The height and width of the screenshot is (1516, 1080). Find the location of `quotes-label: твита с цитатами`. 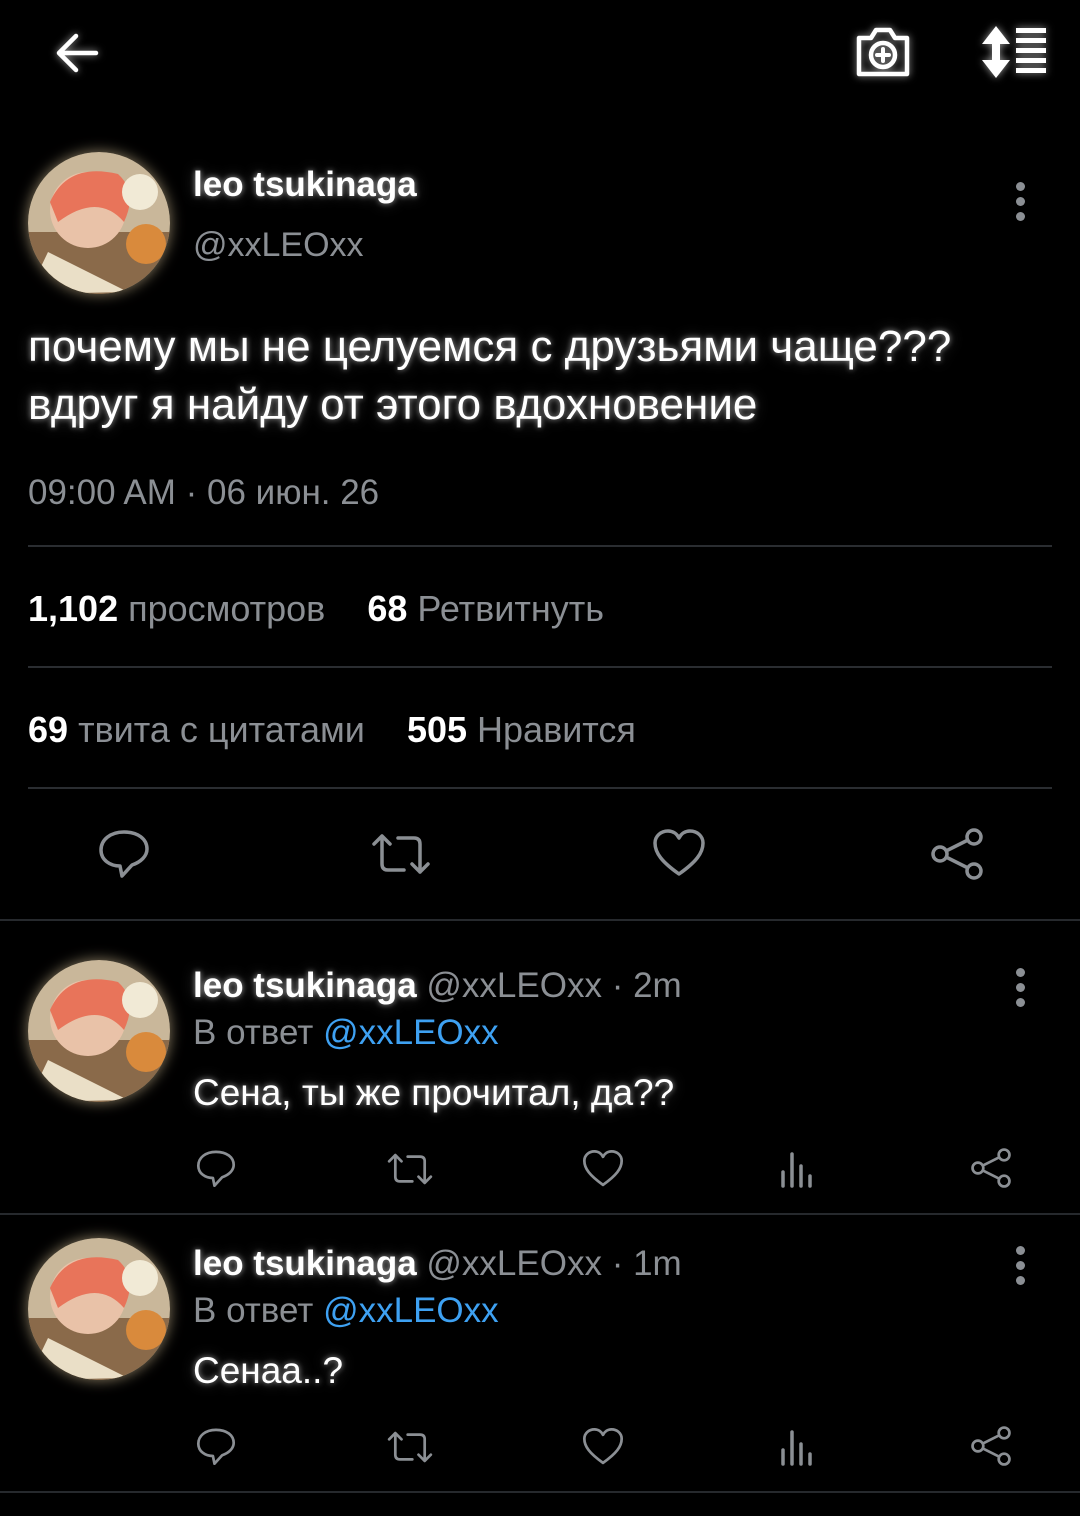

quotes-label: твита с цитатами is located at coordinates (221, 729).